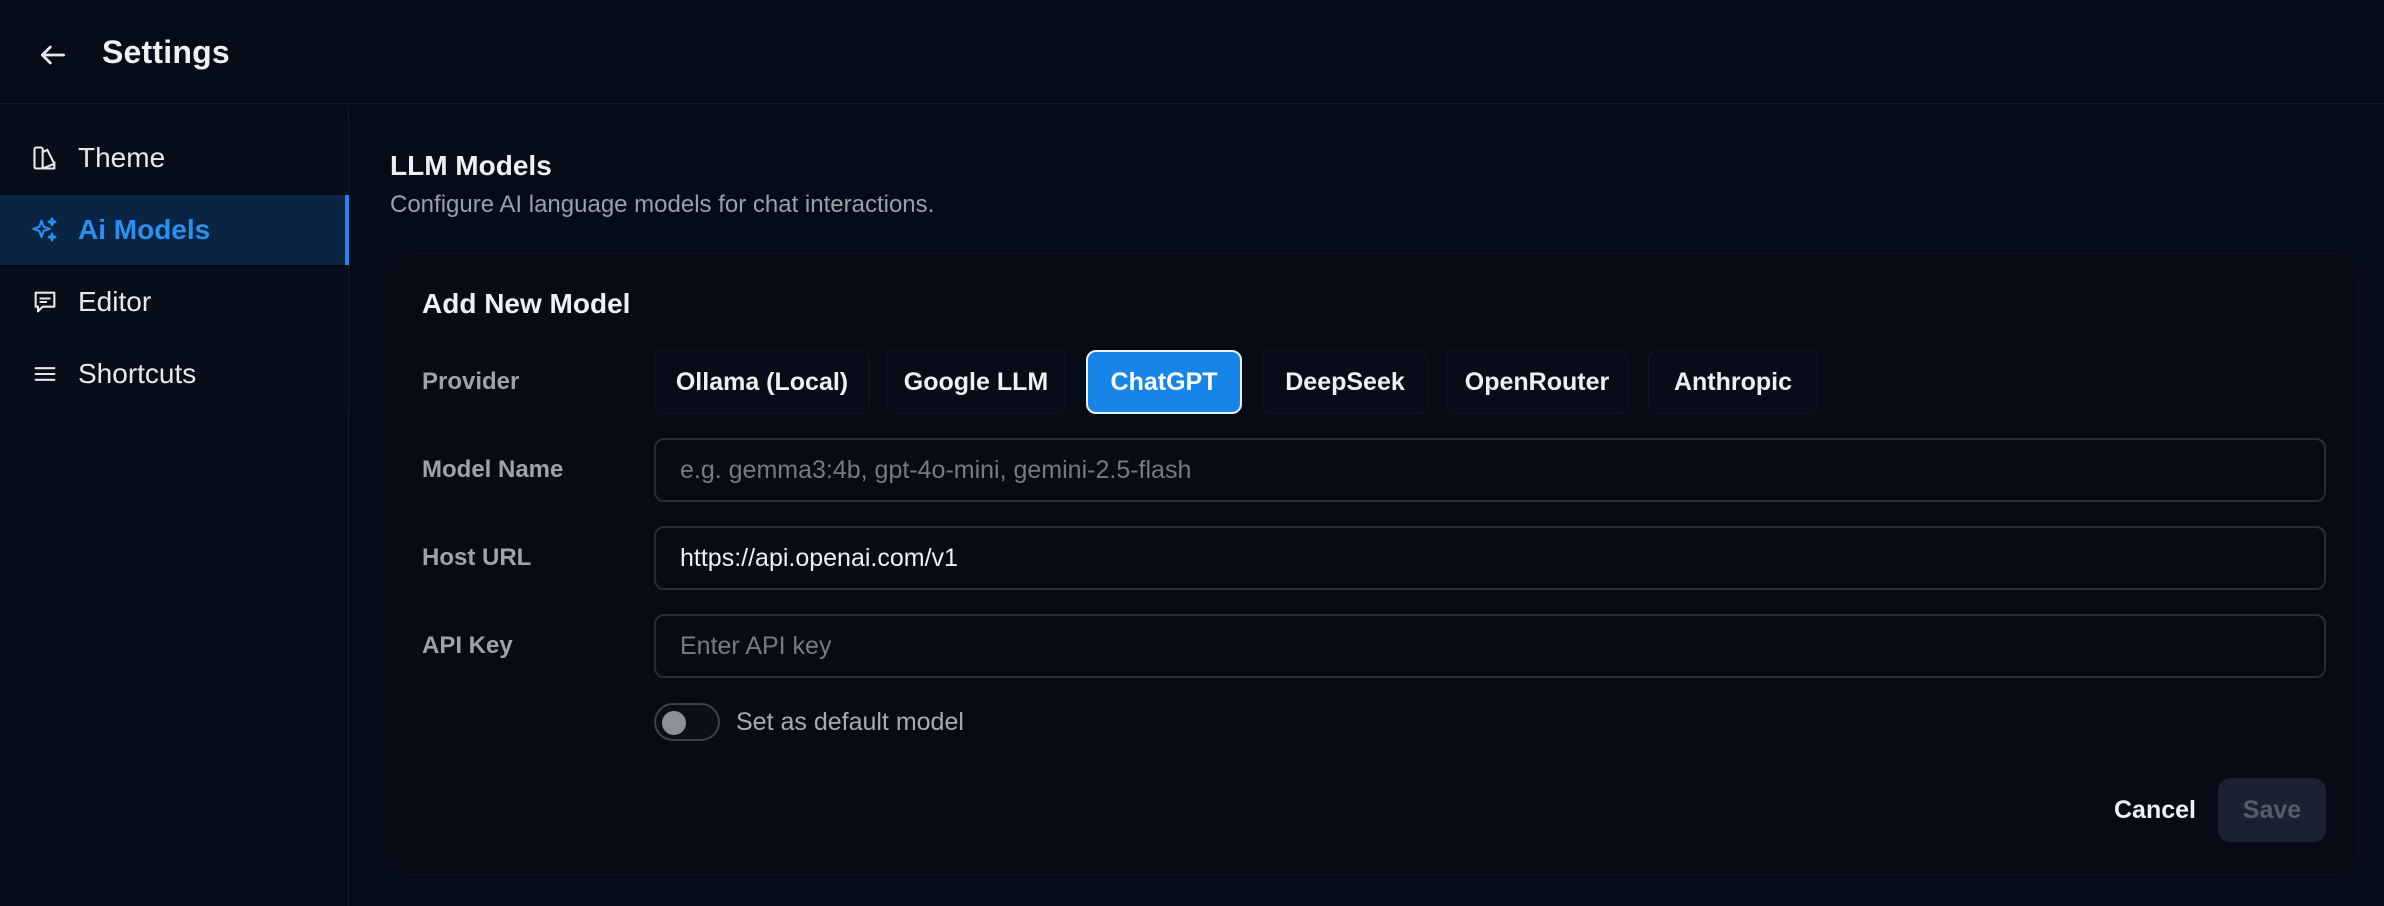 Image resolution: width=2384 pixels, height=906 pixels. Describe the element at coordinates (45, 302) in the screenshot. I see `message-square-icon` at that location.